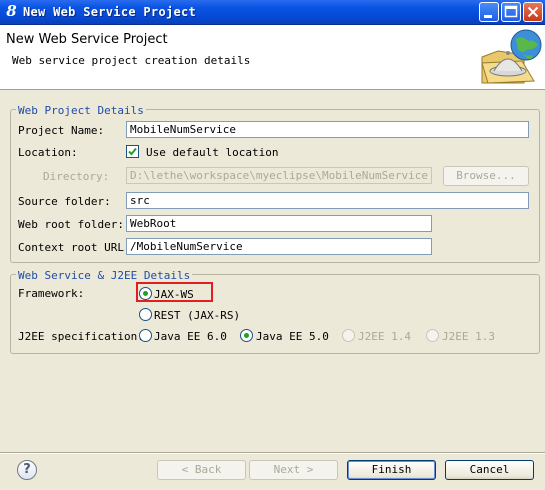 The image size is (545, 490). Describe the element at coordinates (131, 60) in the screenshot. I see `page-description: Web service project creation details` at that location.